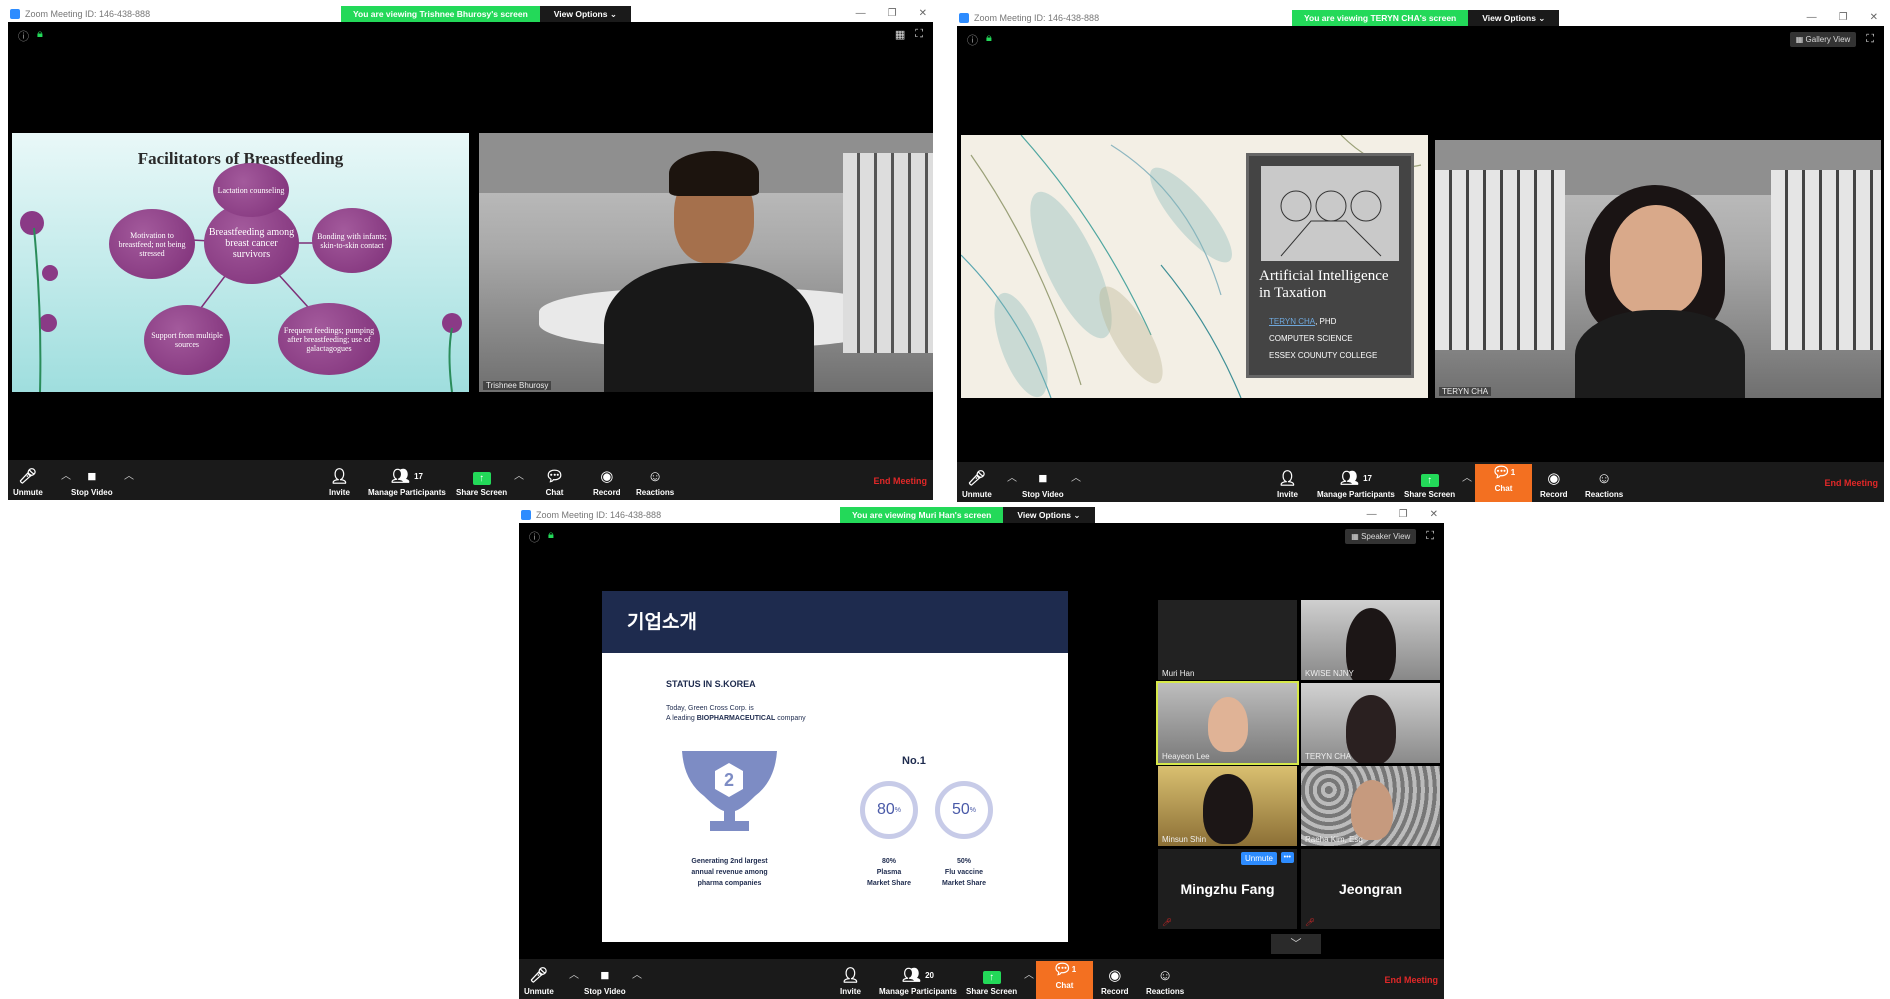 This screenshot has width=1890, height=999. What do you see at coordinates (1258, 858) in the screenshot?
I see `unmute-participant-button: Unmute` at bounding box center [1258, 858].